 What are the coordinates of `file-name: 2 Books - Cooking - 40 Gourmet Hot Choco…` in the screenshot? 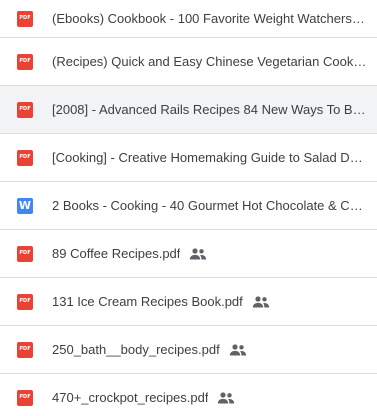 It's located at (209, 205).